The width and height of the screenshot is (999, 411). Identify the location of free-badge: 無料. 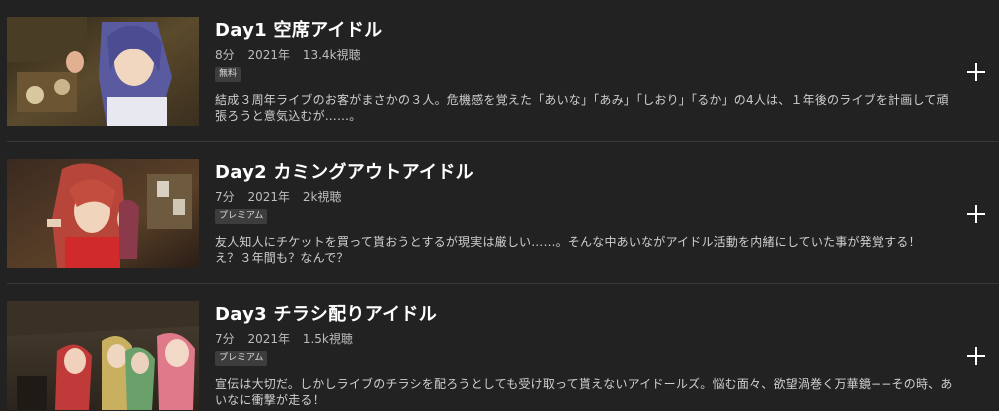
(228, 74).